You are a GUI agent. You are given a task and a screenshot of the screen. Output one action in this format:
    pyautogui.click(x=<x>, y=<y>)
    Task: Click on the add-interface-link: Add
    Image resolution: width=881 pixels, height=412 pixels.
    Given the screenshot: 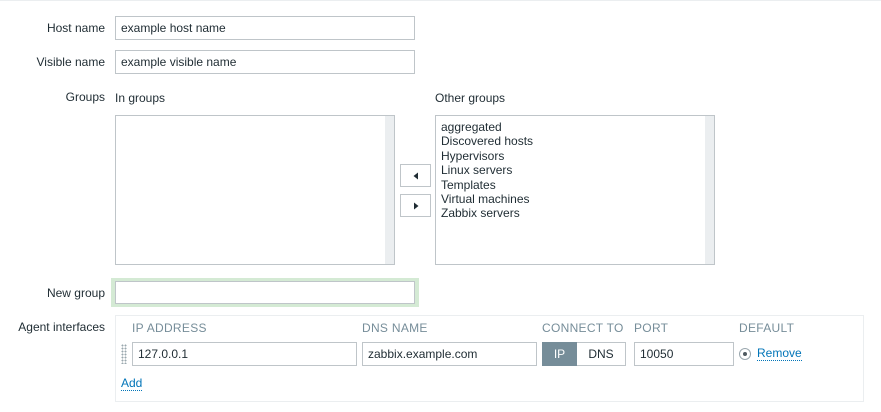 What is the action you would take?
    pyautogui.click(x=132, y=384)
    